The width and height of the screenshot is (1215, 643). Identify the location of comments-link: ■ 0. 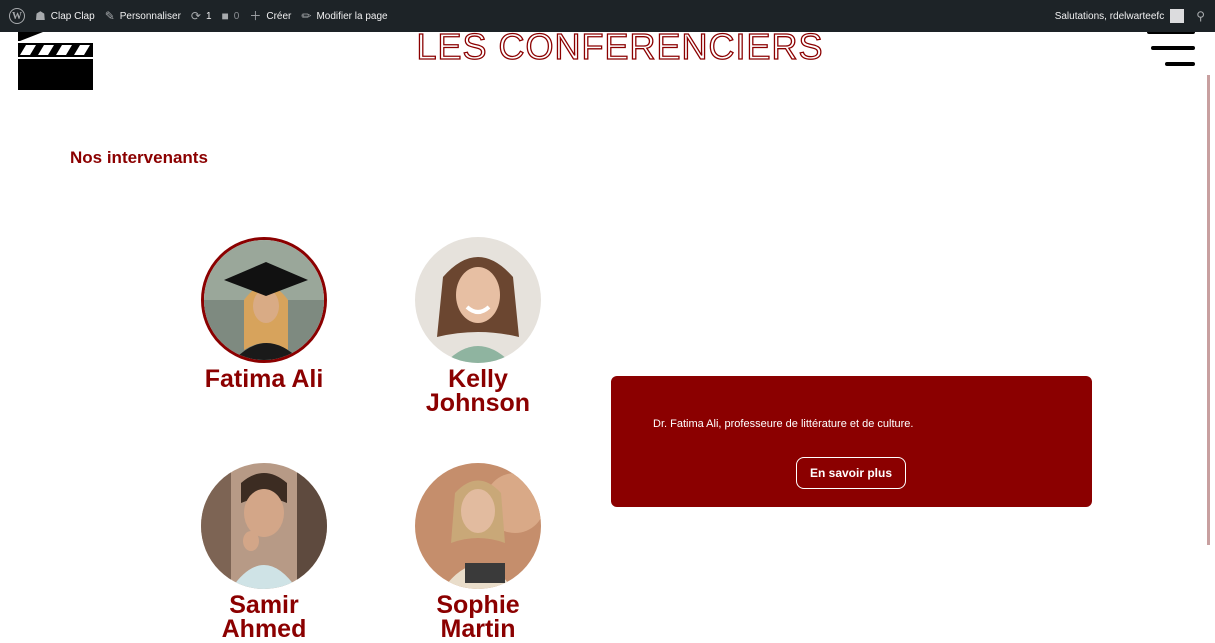
(231, 16).